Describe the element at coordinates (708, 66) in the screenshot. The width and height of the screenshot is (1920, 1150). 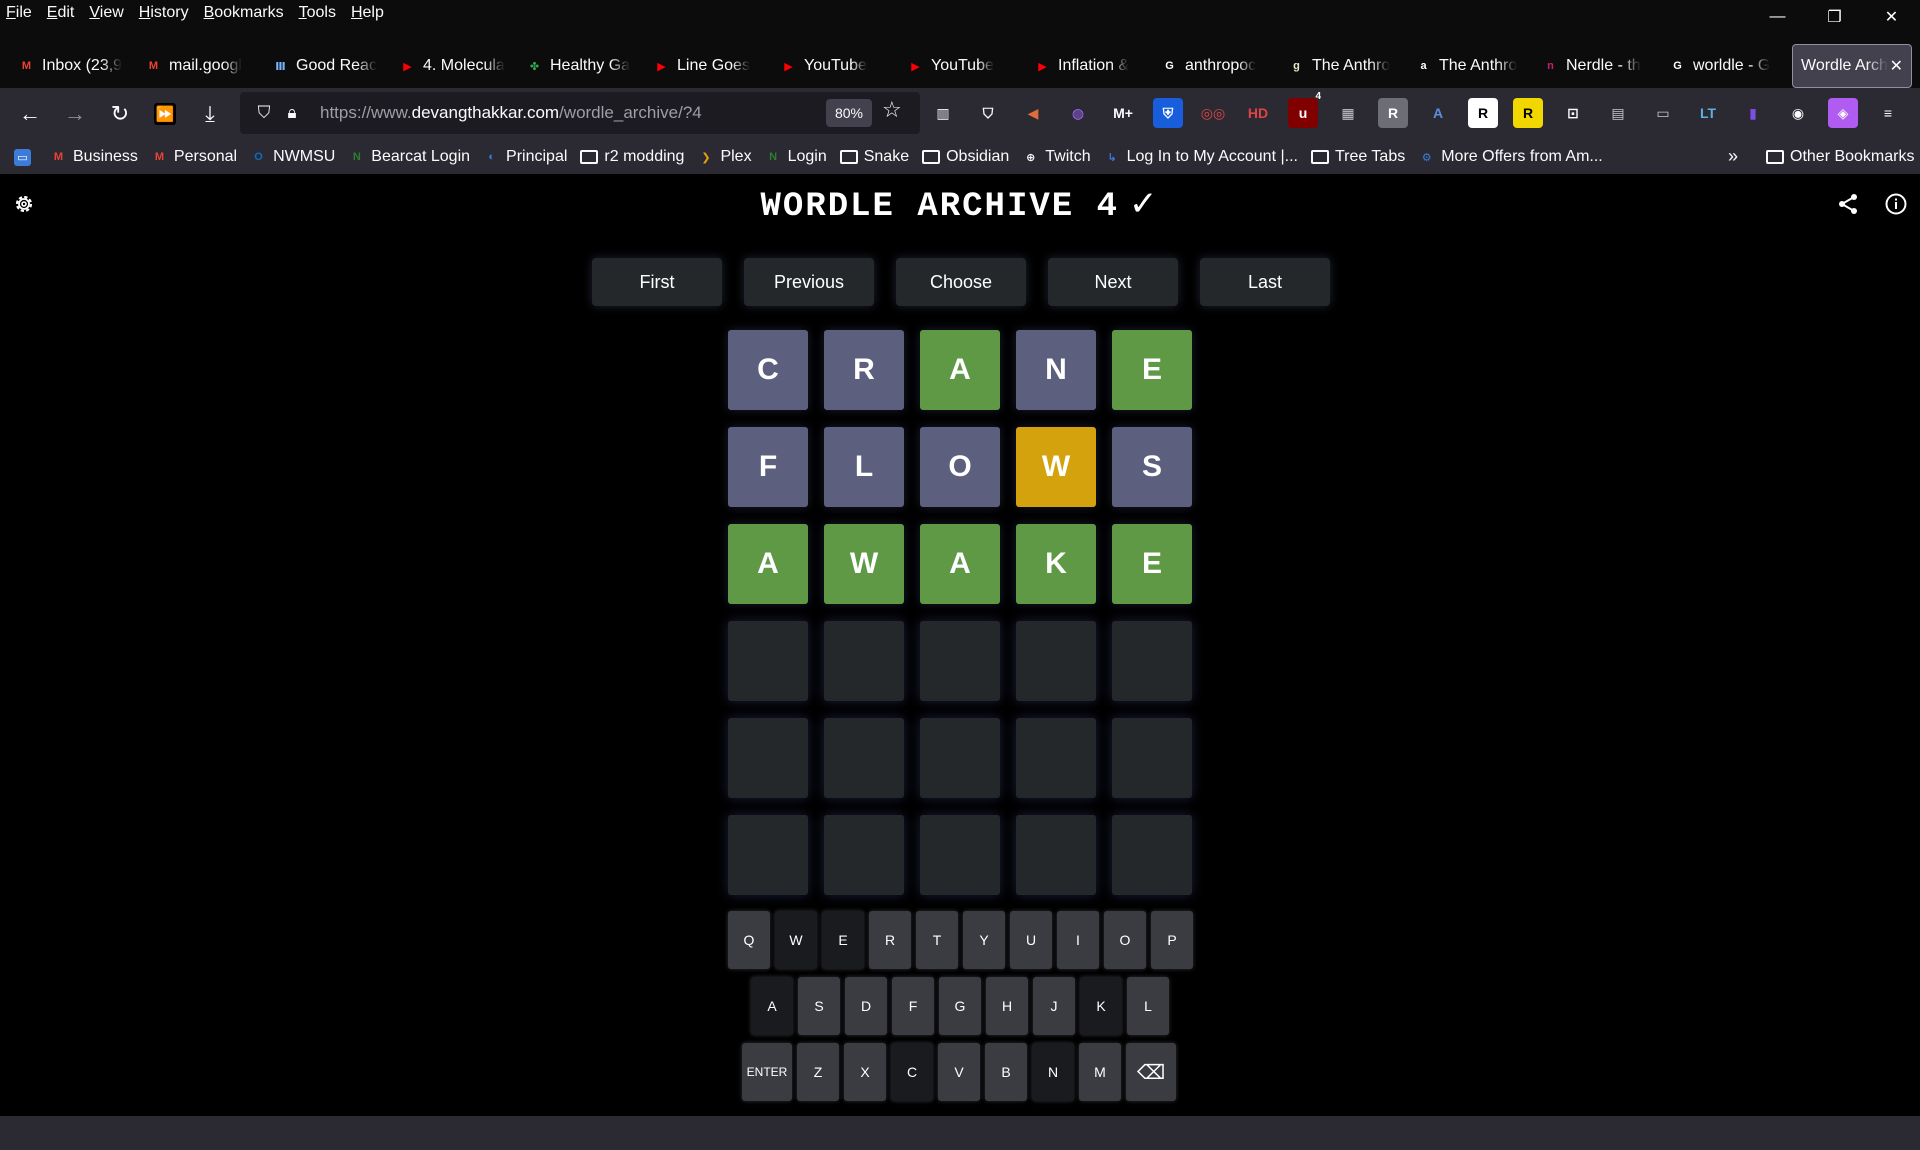
I see `browser-tab: ▶ Line Goes` at that location.